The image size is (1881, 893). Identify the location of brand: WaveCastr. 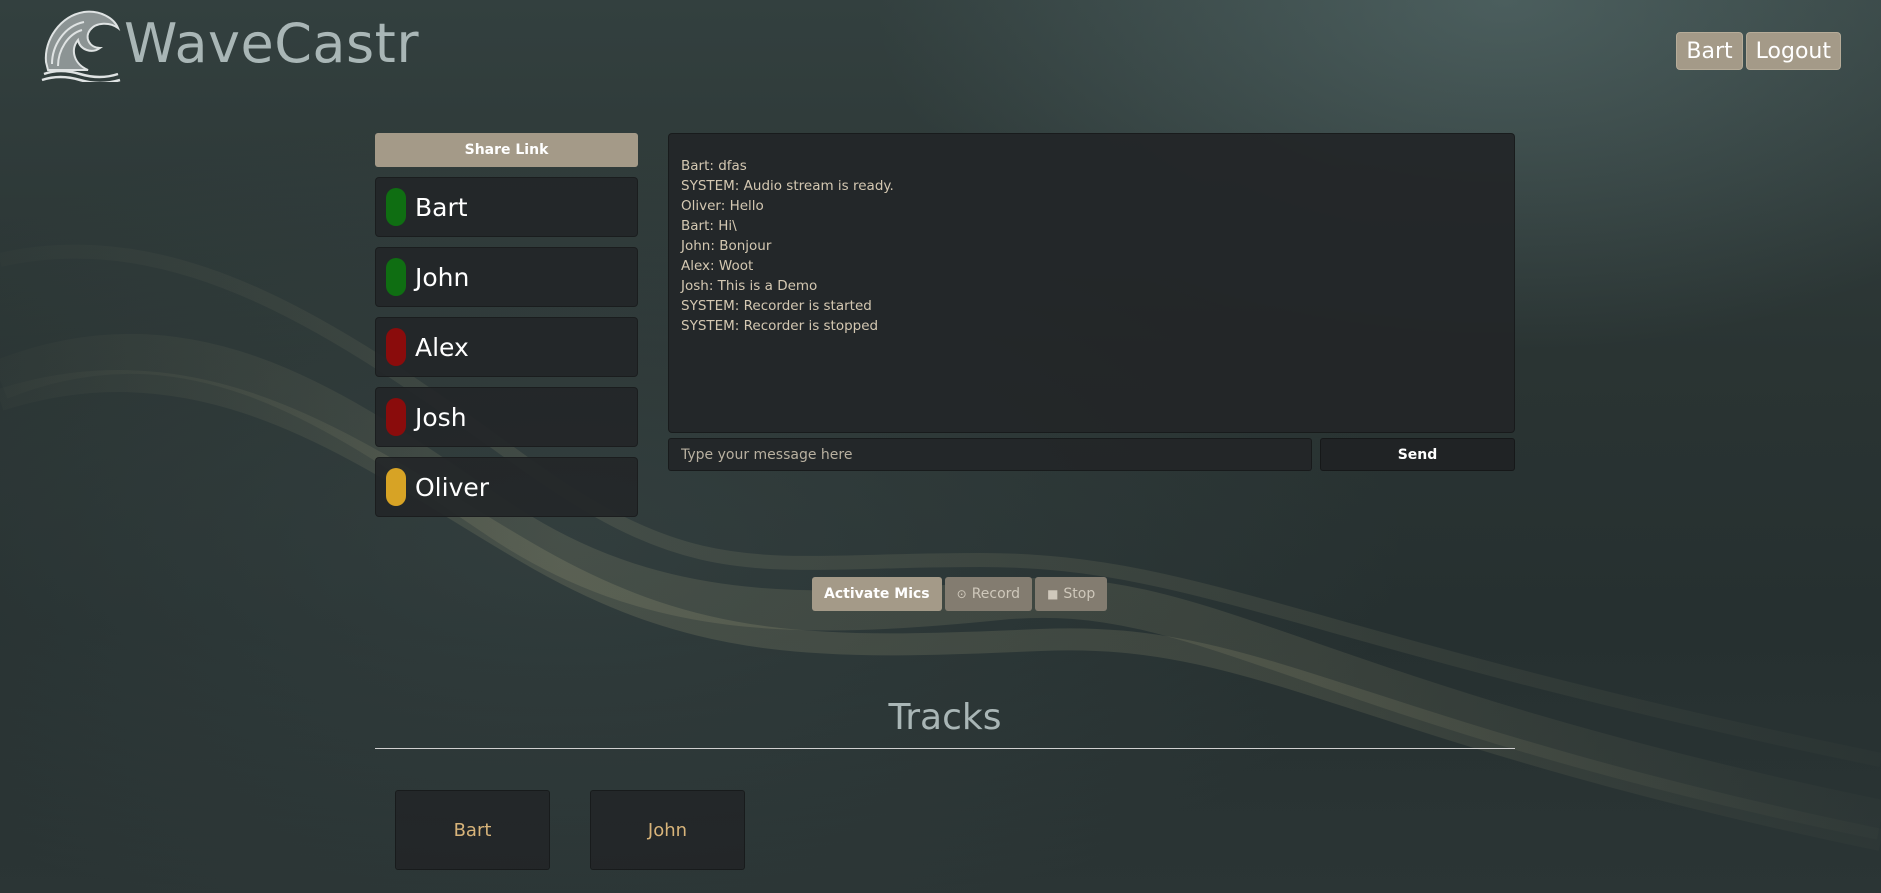
(229, 43).